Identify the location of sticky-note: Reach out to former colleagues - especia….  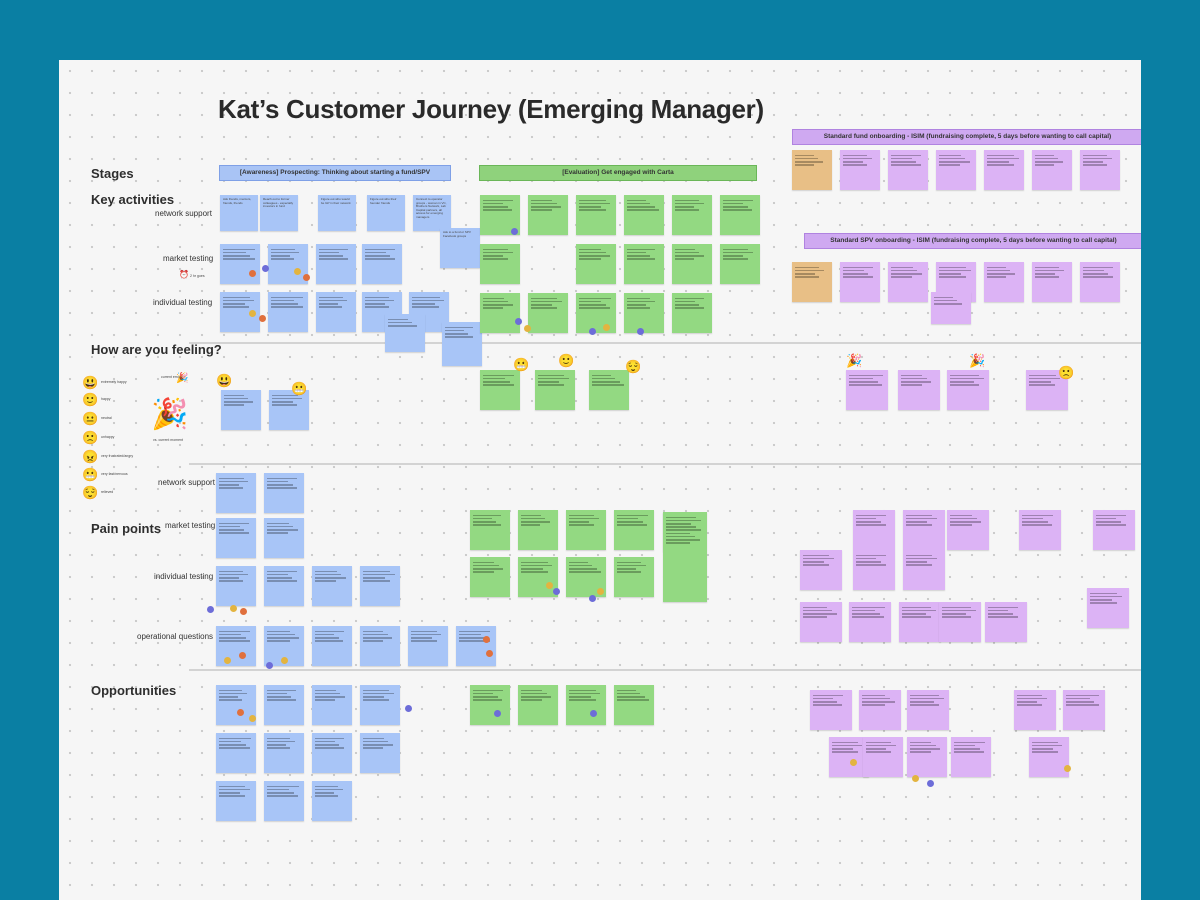
(279, 213).